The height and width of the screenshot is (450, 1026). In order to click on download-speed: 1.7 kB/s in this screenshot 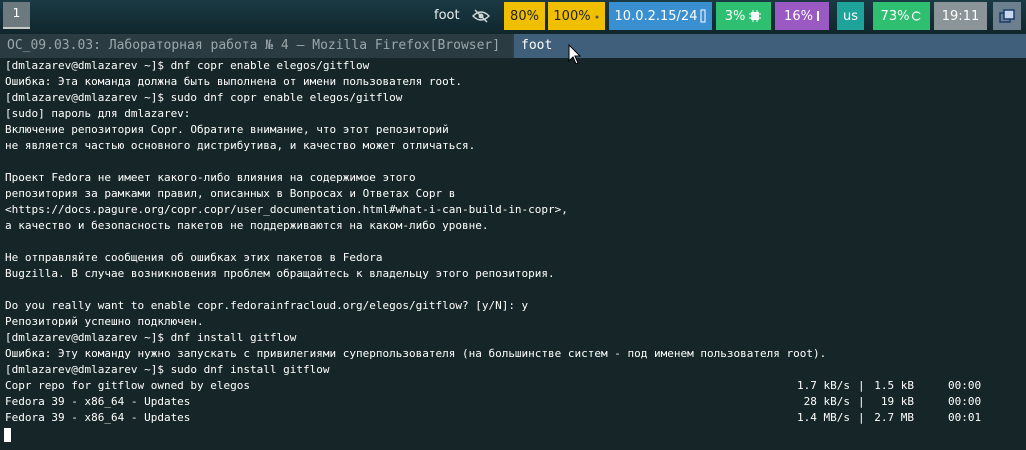, I will do `click(823, 385)`.